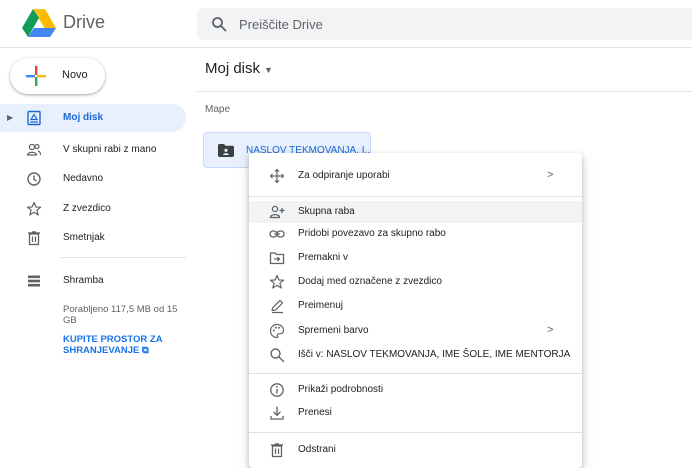 This screenshot has width=692, height=468. What do you see at coordinates (110, 149) in the screenshot?
I see `sidebar-item-label: V skupni rabi z mano` at bounding box center [110, 149].